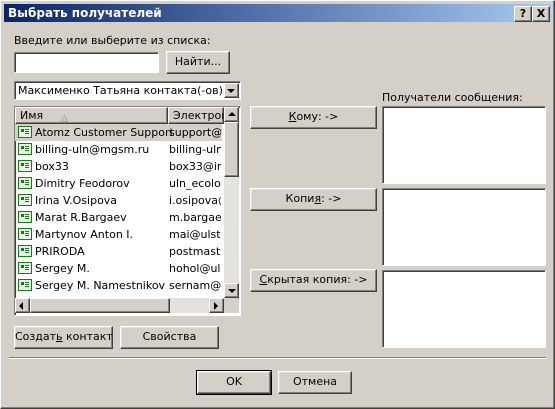  I want to click on table-row: Irina V.Osipova i.osipova@, so click(118, 200).